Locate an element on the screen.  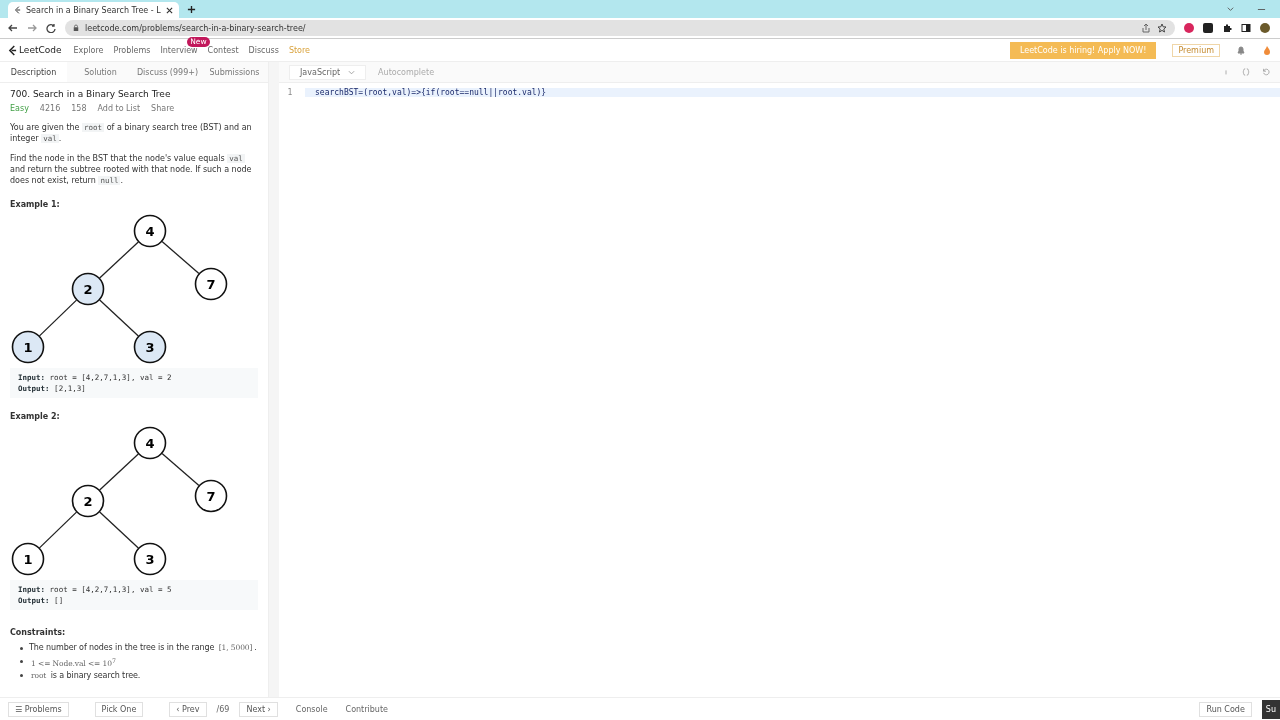
bell-icon is located at coordinates (1241, 50).